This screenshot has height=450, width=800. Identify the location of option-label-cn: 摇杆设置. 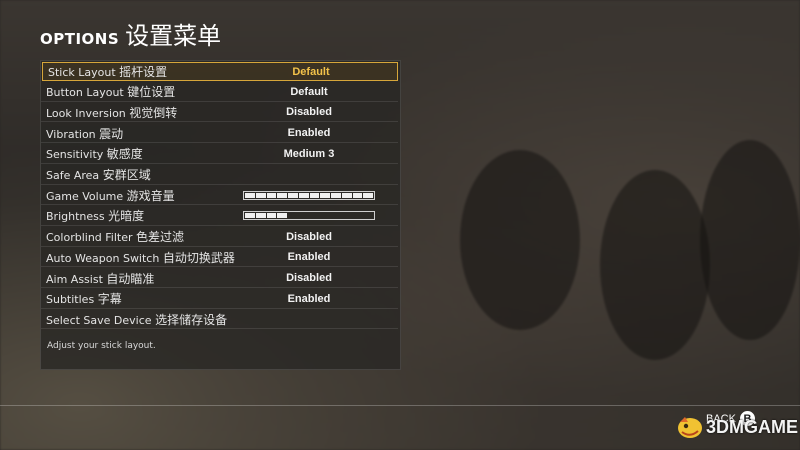
(143, 72).